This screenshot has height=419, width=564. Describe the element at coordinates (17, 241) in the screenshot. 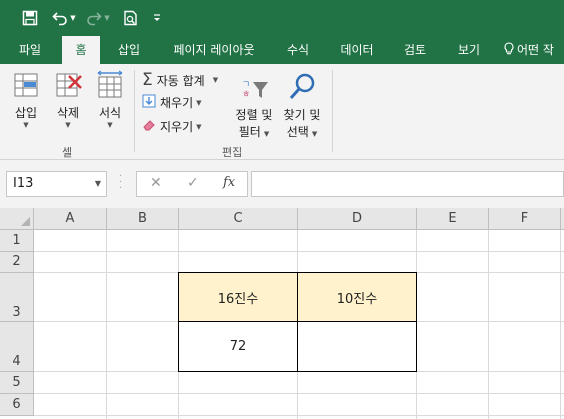

I see `row-header-1: 1` at that location.